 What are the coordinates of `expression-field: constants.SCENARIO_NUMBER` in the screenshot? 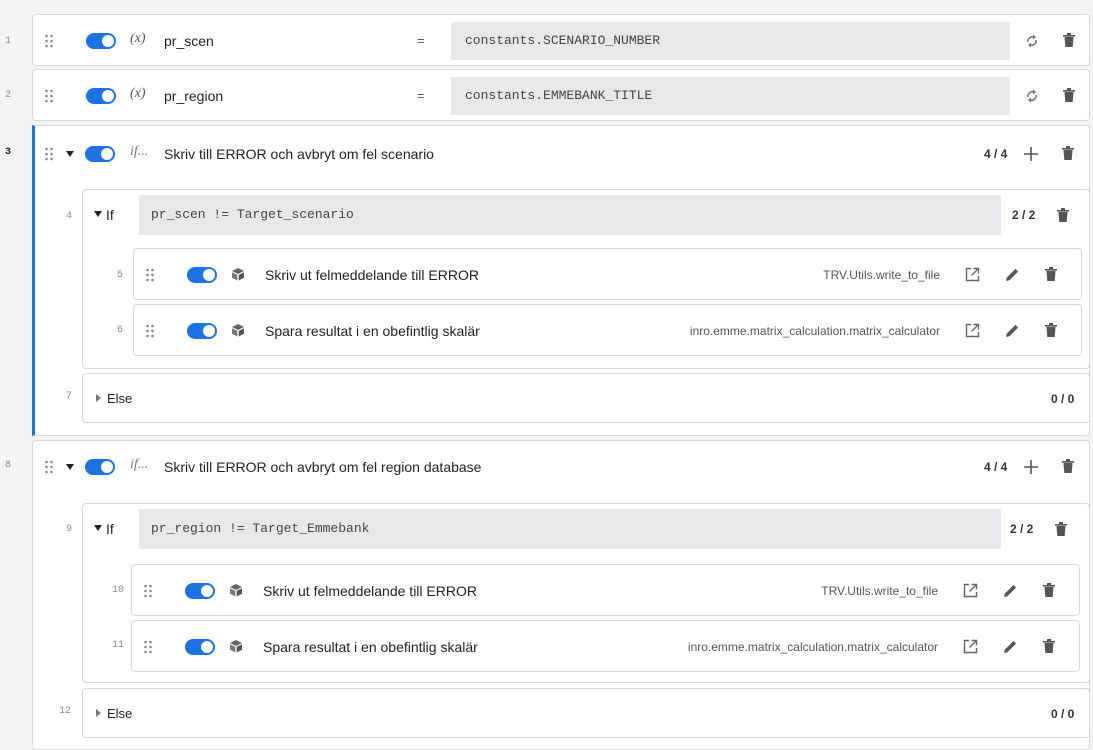 It's located at (730, 41).